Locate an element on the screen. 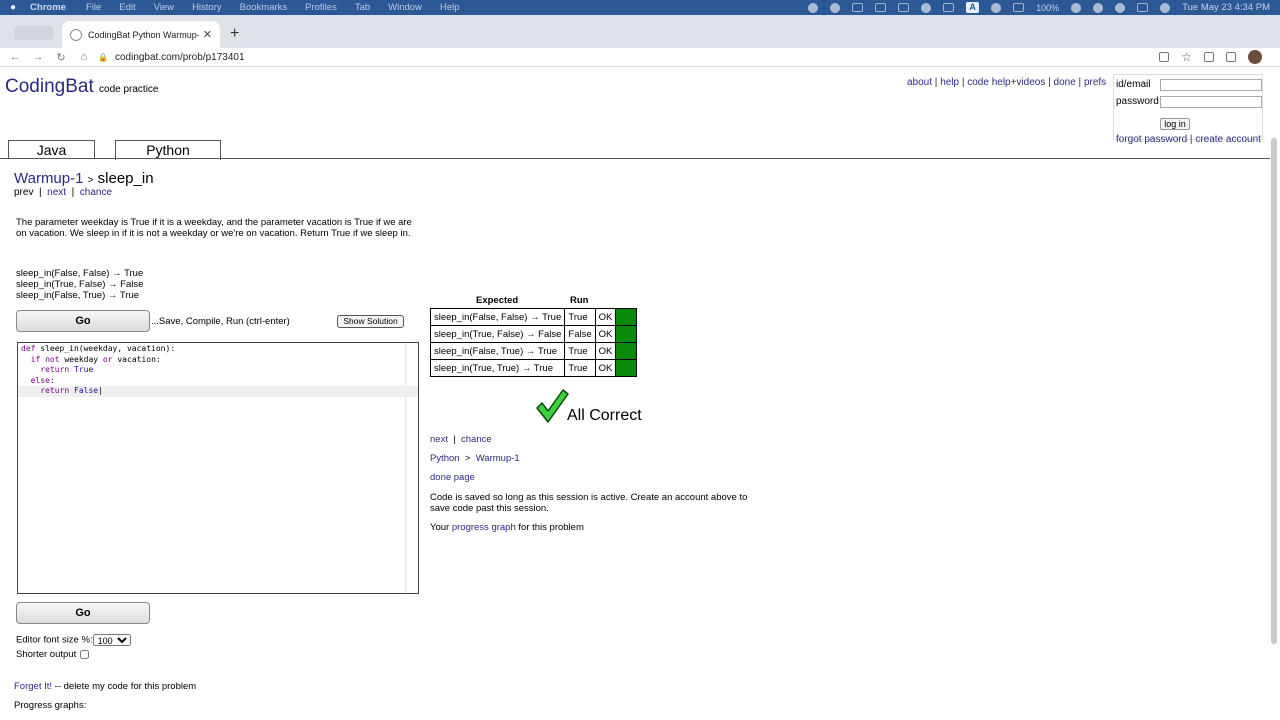  expected-cell: sleep_in(True, True) → True is located at coordinates (497, 368).